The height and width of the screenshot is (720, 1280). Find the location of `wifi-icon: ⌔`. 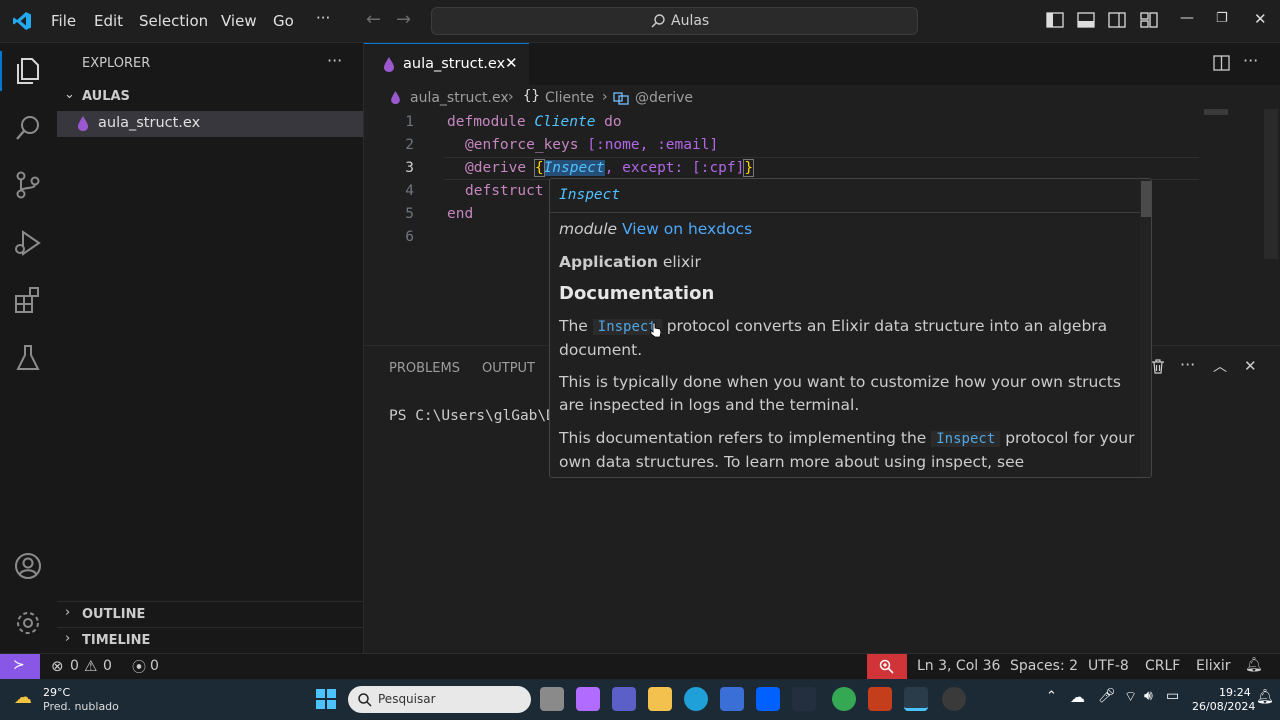

wifi-icon: ⌔ is located at coordinates (1130, 697).